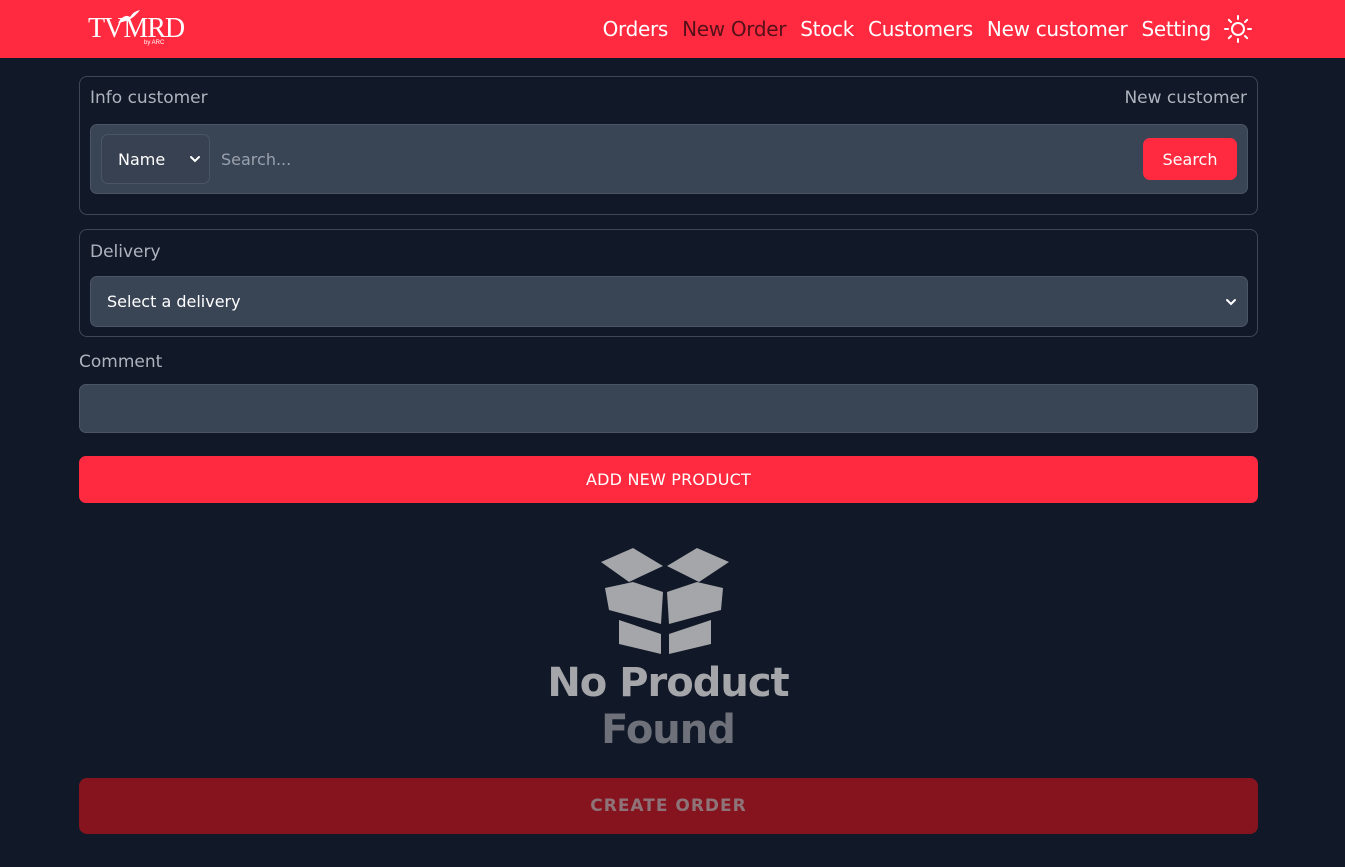 The height and width of the screenshot is (867, 1345). I want to click on delivery-title: Delivery, so click(125, 252).